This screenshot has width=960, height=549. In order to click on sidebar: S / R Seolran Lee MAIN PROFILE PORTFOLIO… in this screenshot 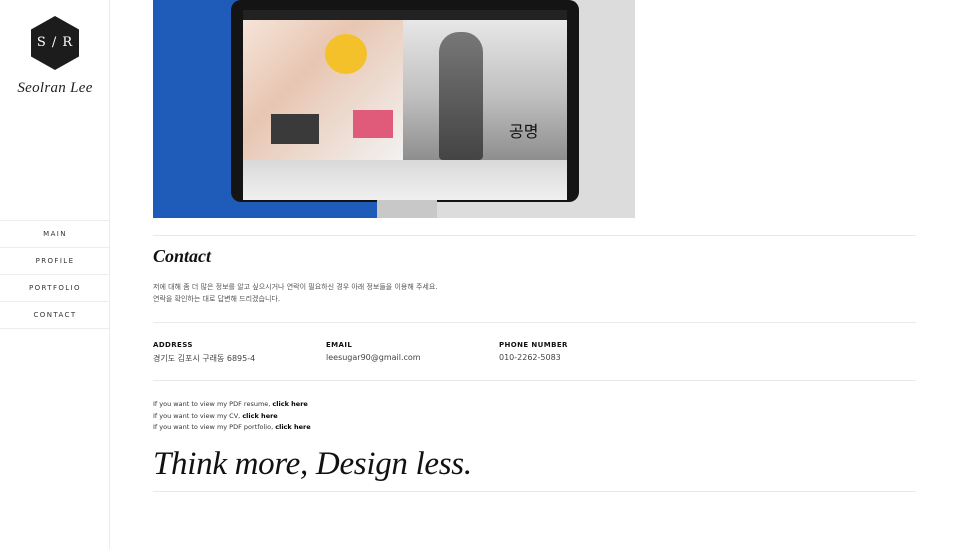, I will do `click(55, 274)`.